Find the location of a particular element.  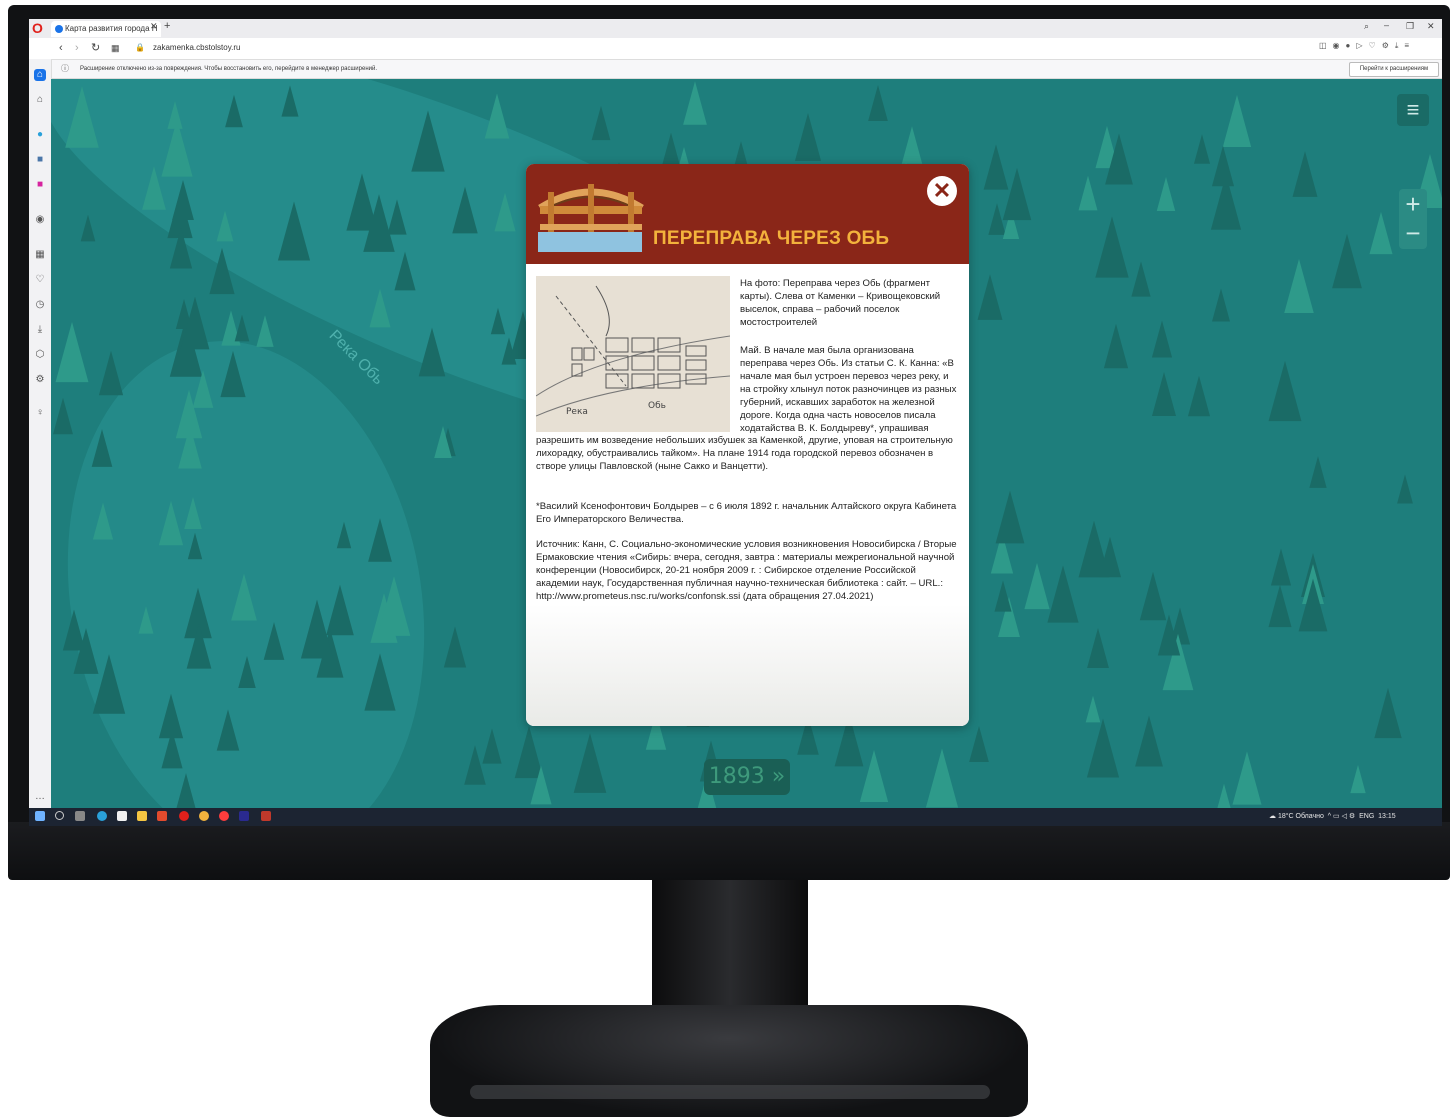

downloads-icon: ⤓ is located at coordinates (40, 330).